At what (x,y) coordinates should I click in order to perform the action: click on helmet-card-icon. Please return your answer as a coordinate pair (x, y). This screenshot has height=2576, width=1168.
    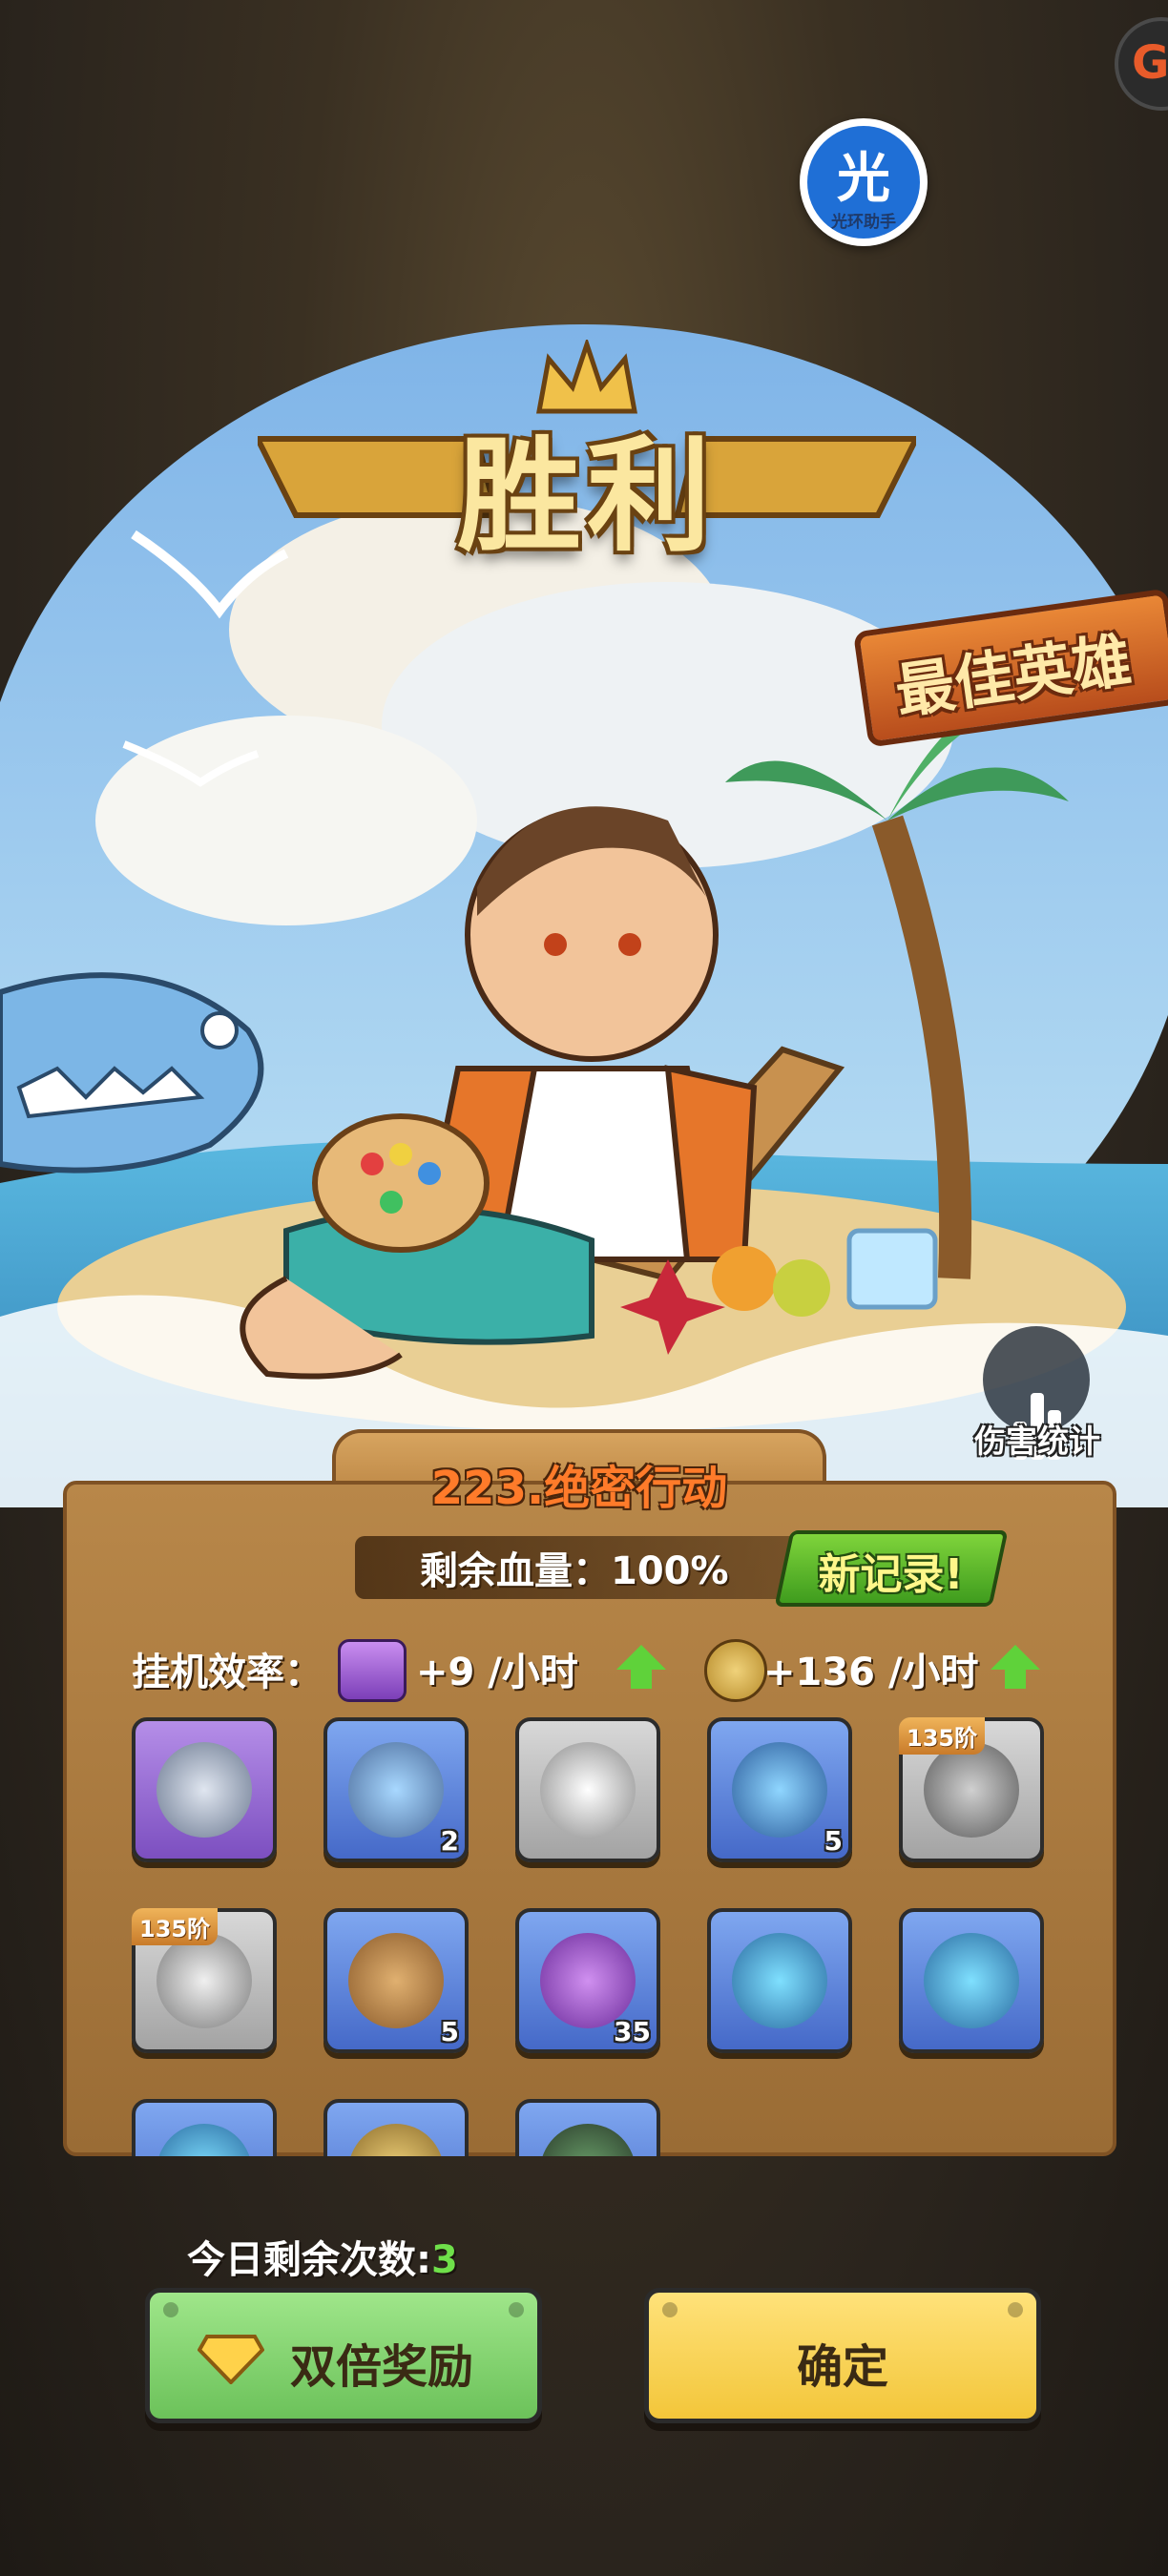
    Looking at the image, I should click on (780, 1980).